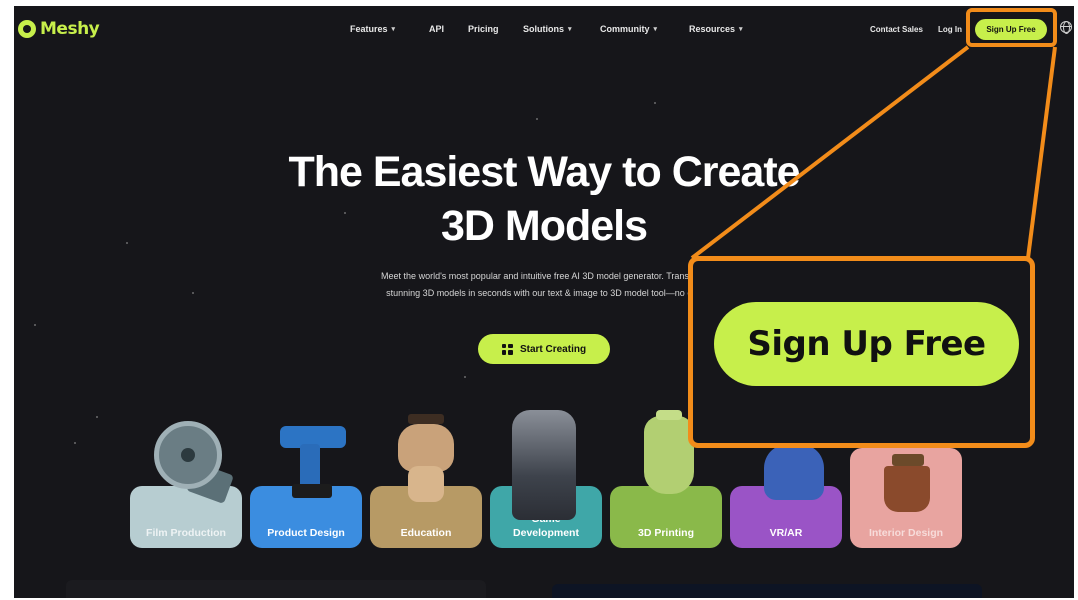 This screenshot has height=600, width=1078. I want to click on signup-button-zoomed: Sign Up Free, so click(866, 344).